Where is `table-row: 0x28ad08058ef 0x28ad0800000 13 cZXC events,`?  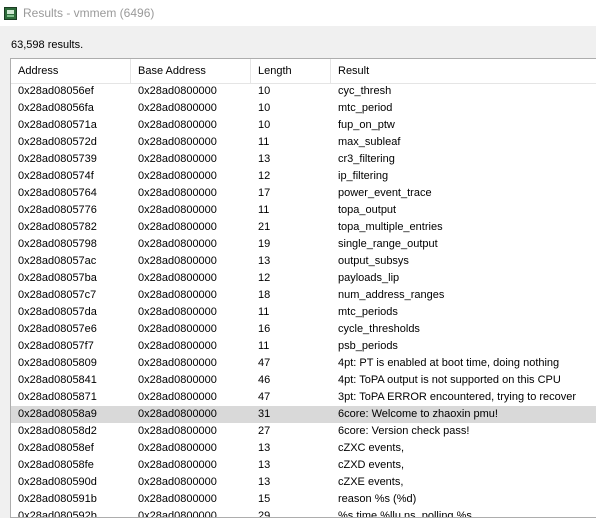 table-row: 0x28ad08058ef 0x28ad0800000 13 cZXC events, is located at coordinates (303, 448).